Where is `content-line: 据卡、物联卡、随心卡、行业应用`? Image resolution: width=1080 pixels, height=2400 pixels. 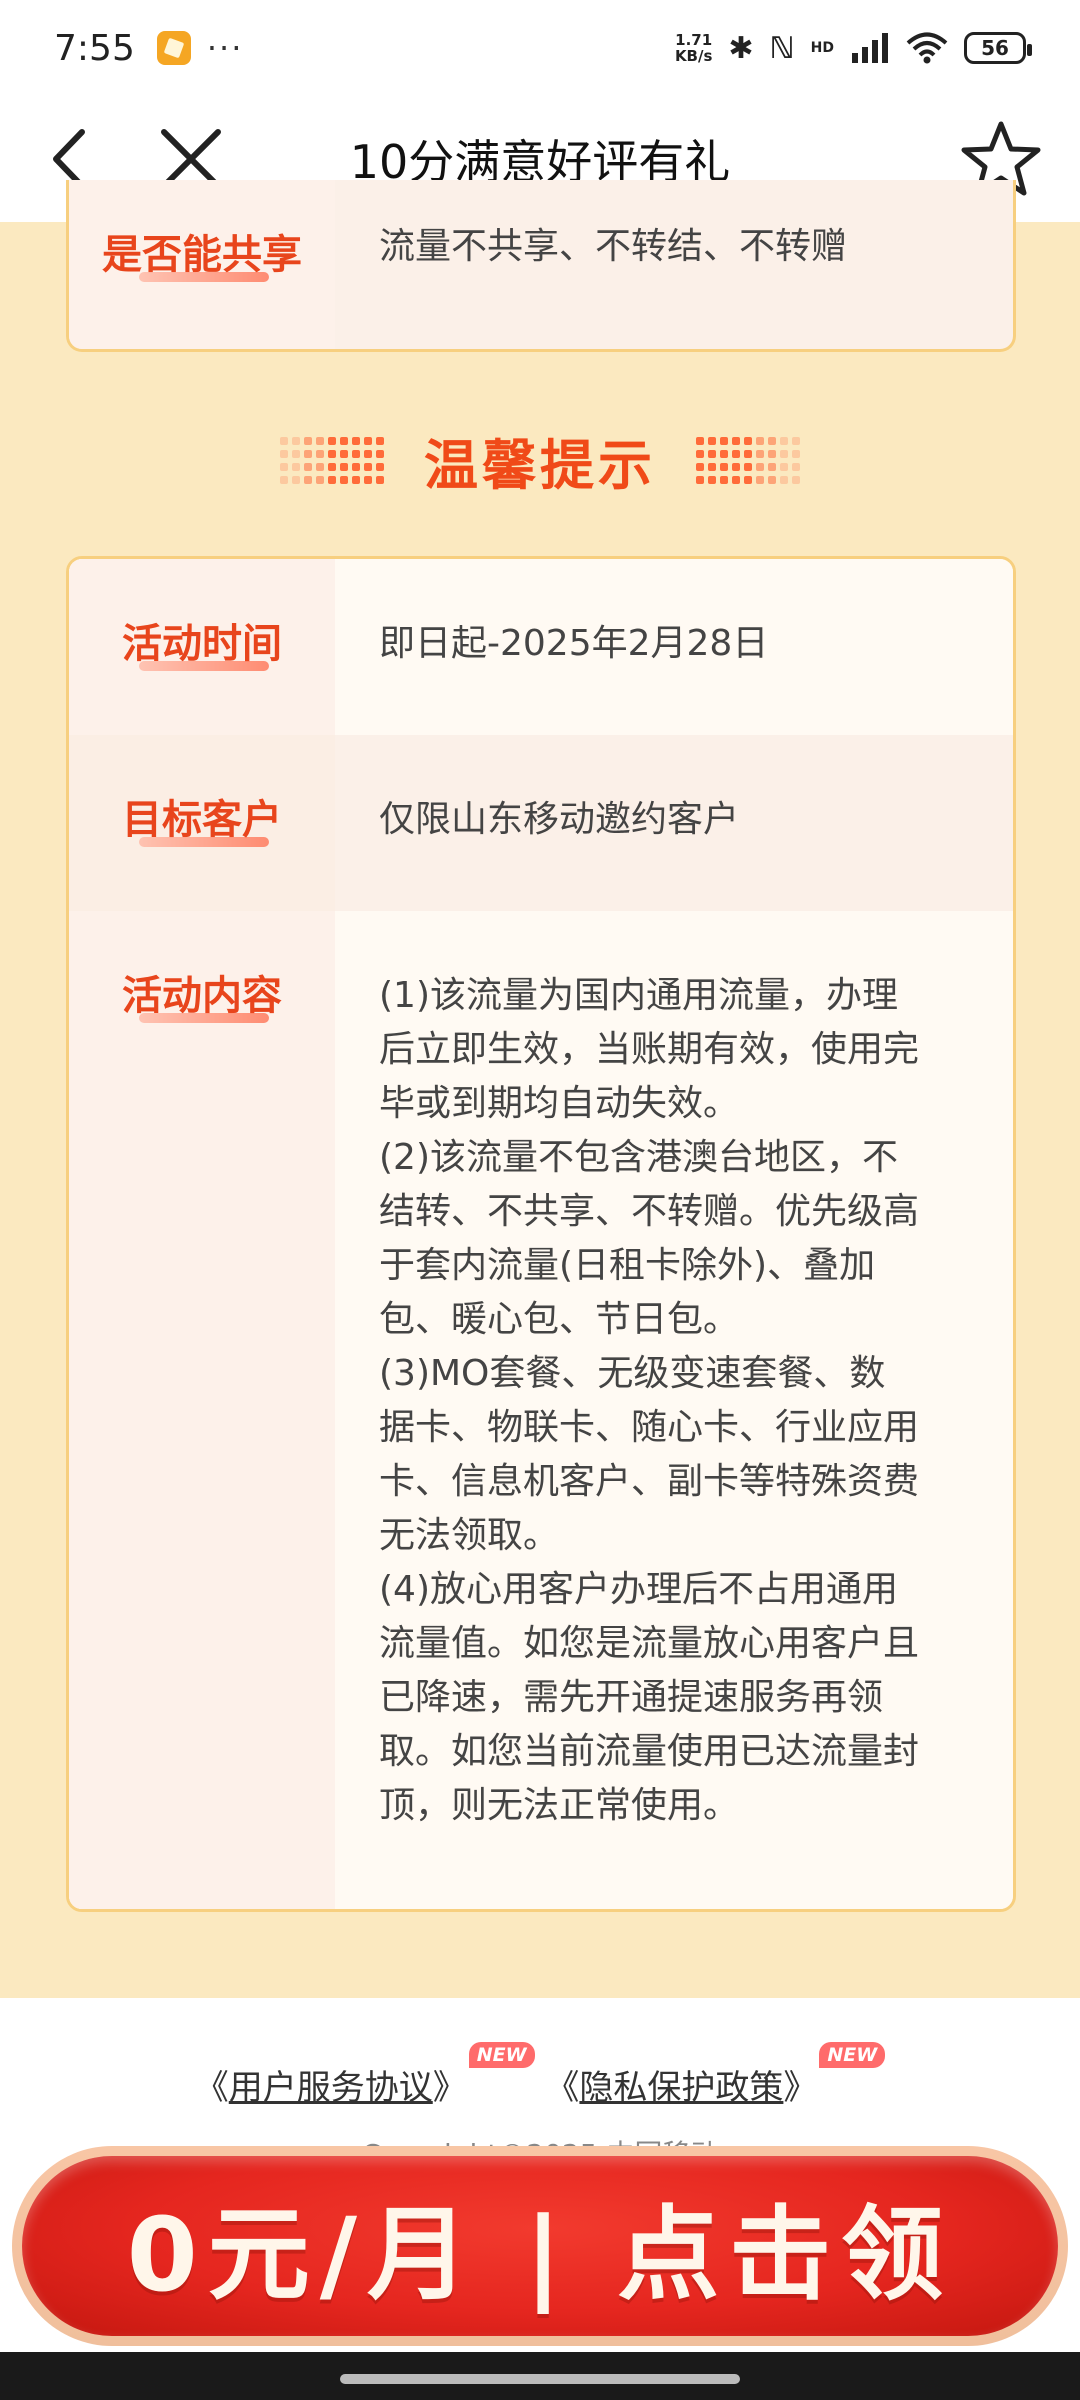
content-line: 据卡、物联卡、随心卡、行业应用 is located at coordinates (649, 1427).